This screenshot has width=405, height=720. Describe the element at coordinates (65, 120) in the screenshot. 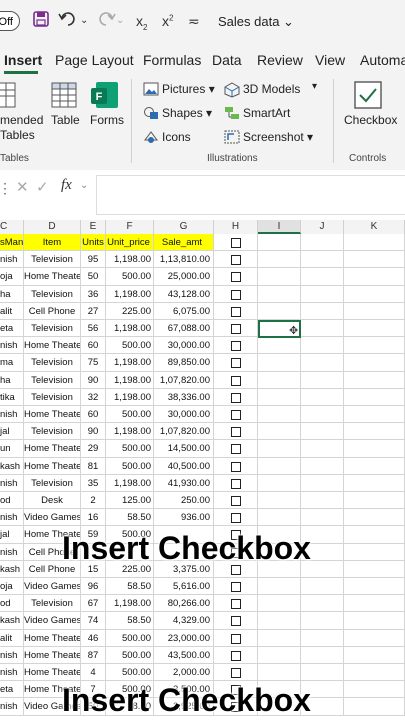

I see `table-button: Table` at that location.